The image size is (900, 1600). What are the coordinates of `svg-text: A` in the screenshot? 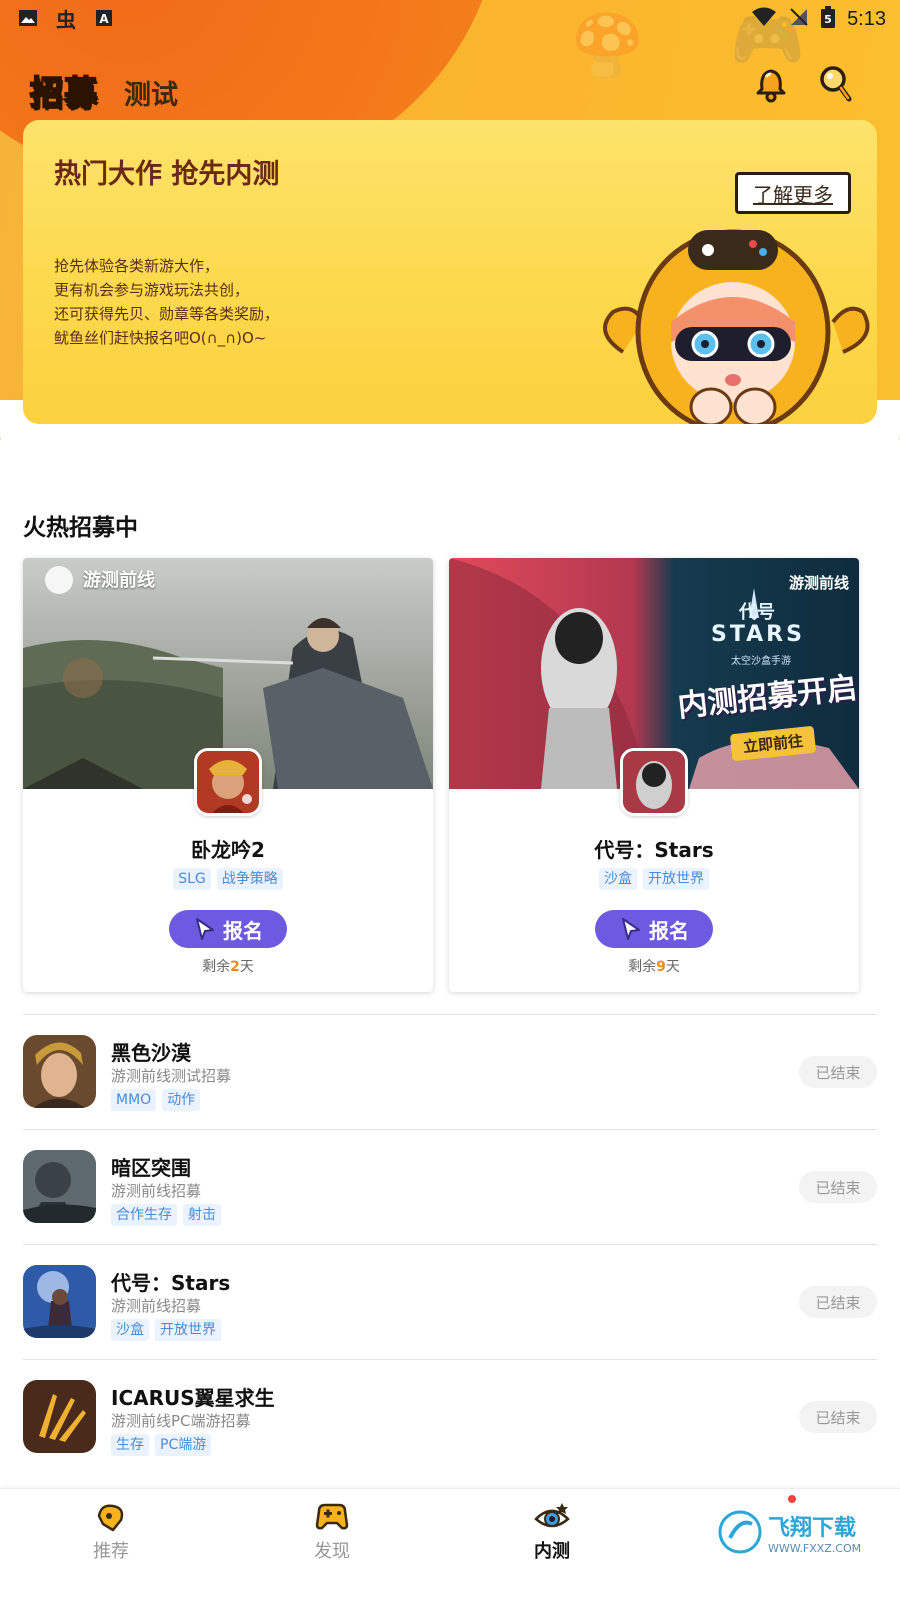 It's located at (104, 19).